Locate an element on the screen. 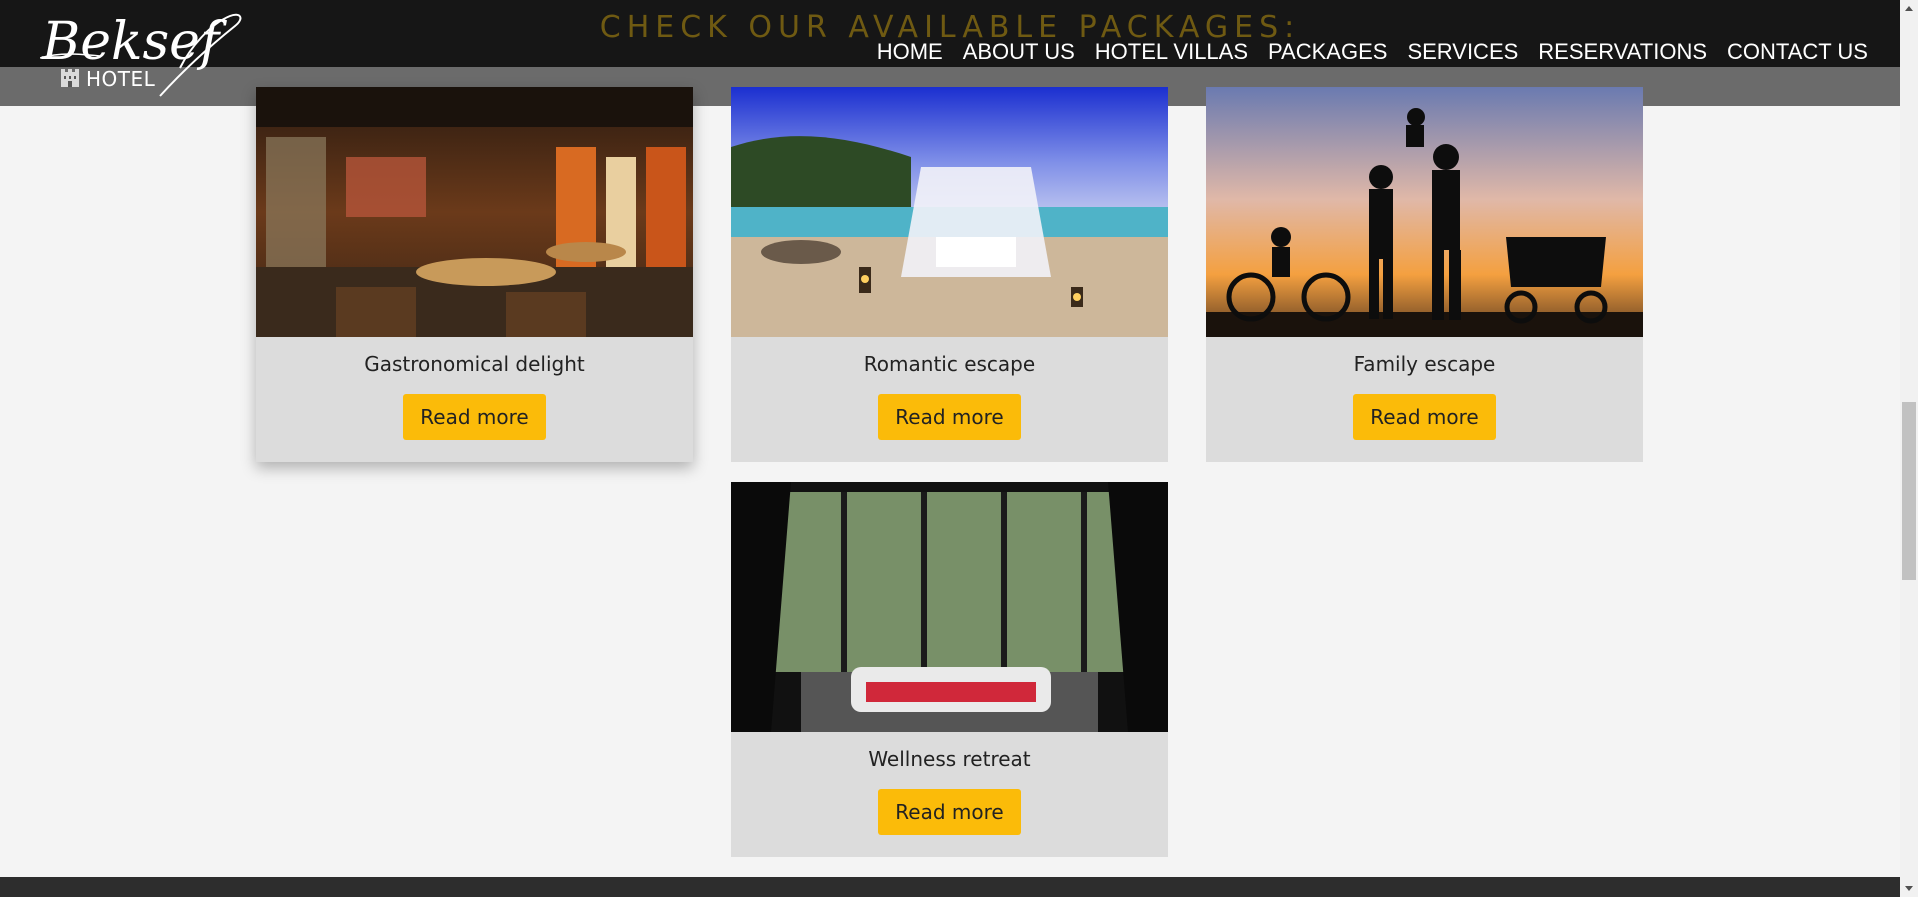 This screenshot has height=897, width=1918. hotel-logo: Beksef HOTEL is located at coordinates (145, 52).